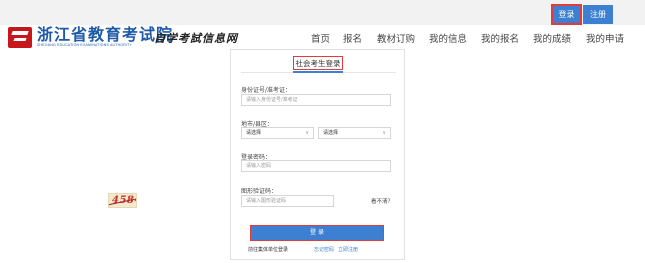 The width and height of the screenshot is (645, 263). What do you see at coordinates (20, 37) in the screenshot?
I see `brand-emblem-icon` at bounding box center [20, 37].